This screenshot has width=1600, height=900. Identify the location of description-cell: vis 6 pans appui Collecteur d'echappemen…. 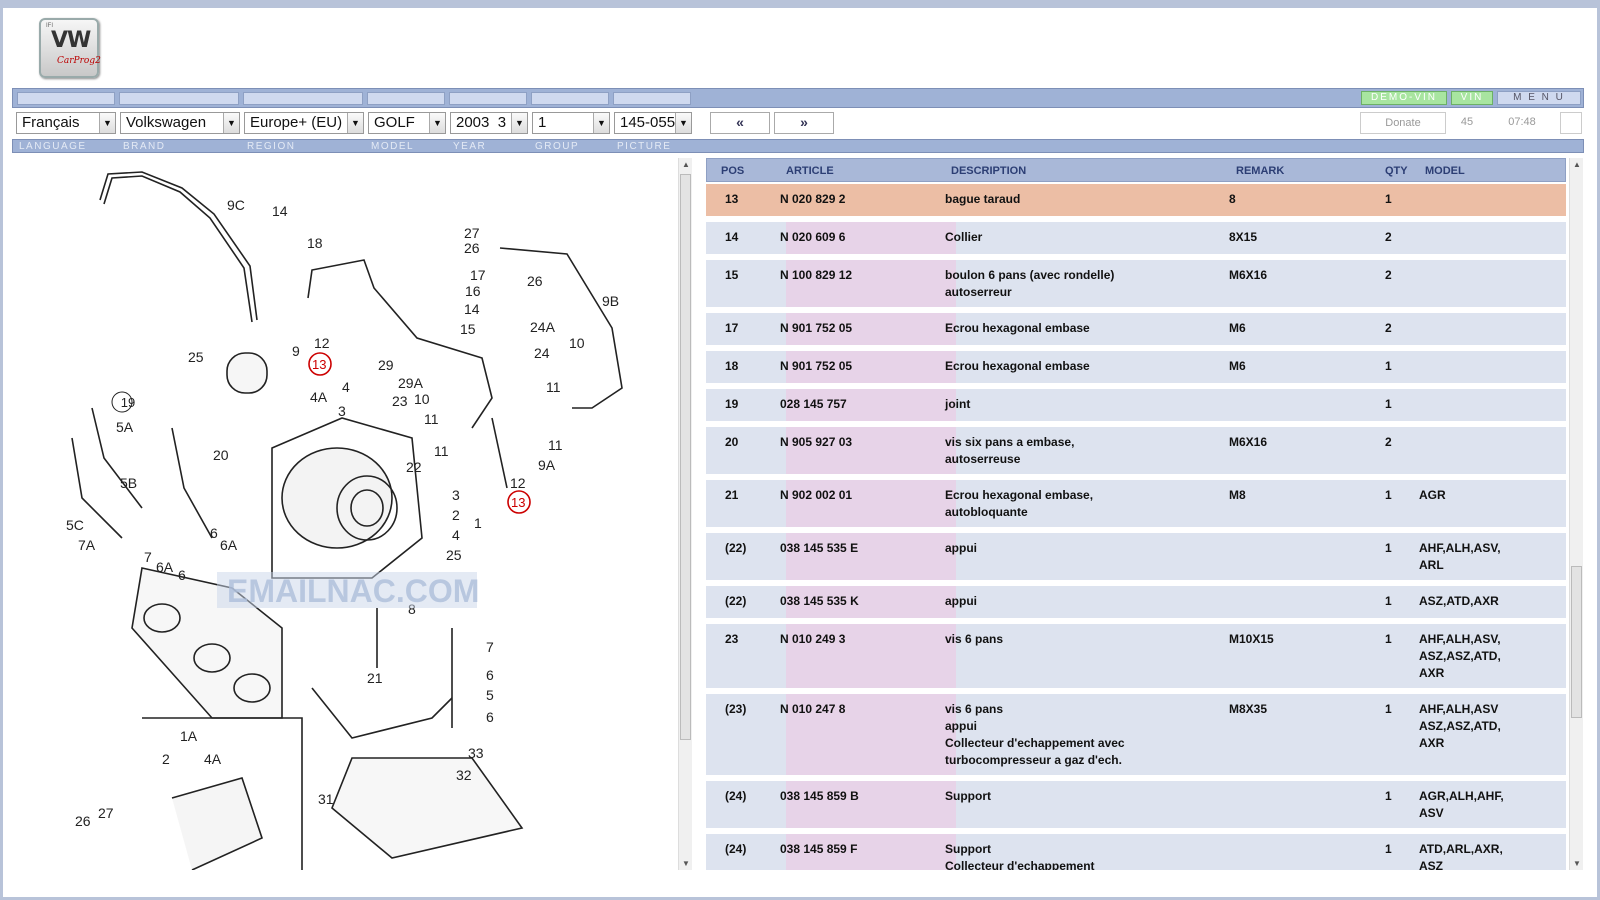
(1035, 734).